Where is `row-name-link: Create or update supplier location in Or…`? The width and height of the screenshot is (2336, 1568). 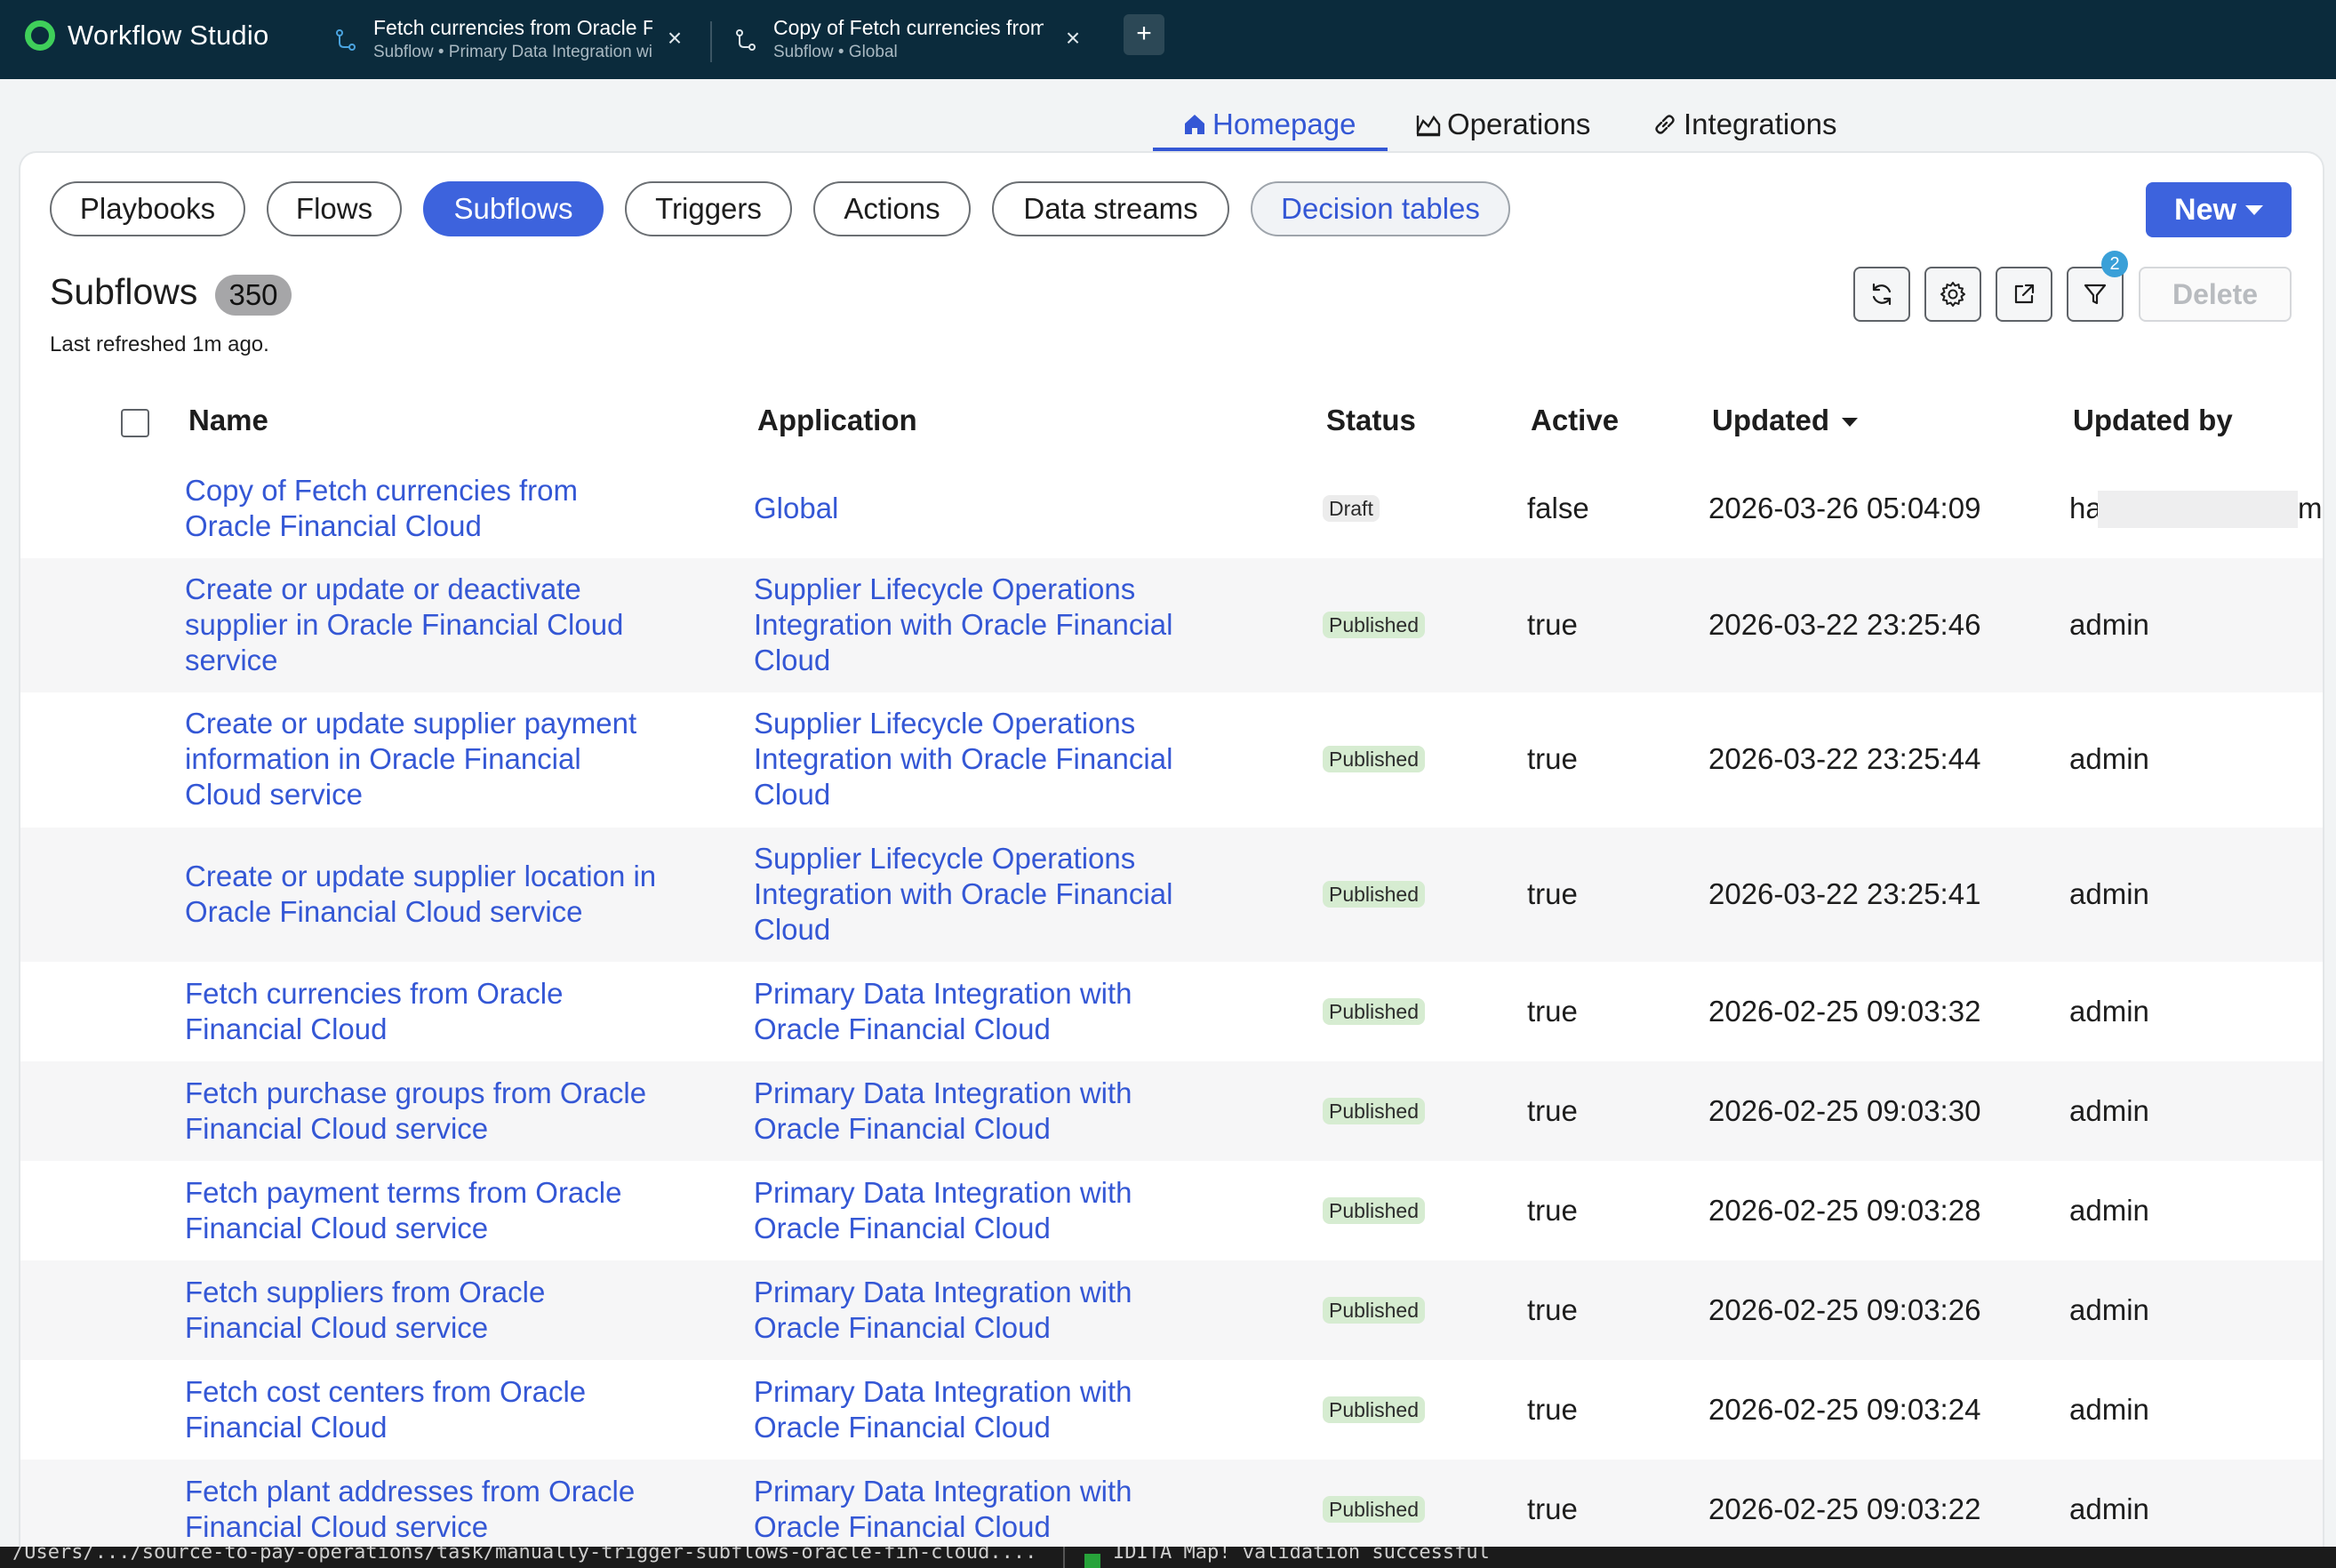
row-name-link: Create or update supplier location in Or… is located at coordinates (425, 894).